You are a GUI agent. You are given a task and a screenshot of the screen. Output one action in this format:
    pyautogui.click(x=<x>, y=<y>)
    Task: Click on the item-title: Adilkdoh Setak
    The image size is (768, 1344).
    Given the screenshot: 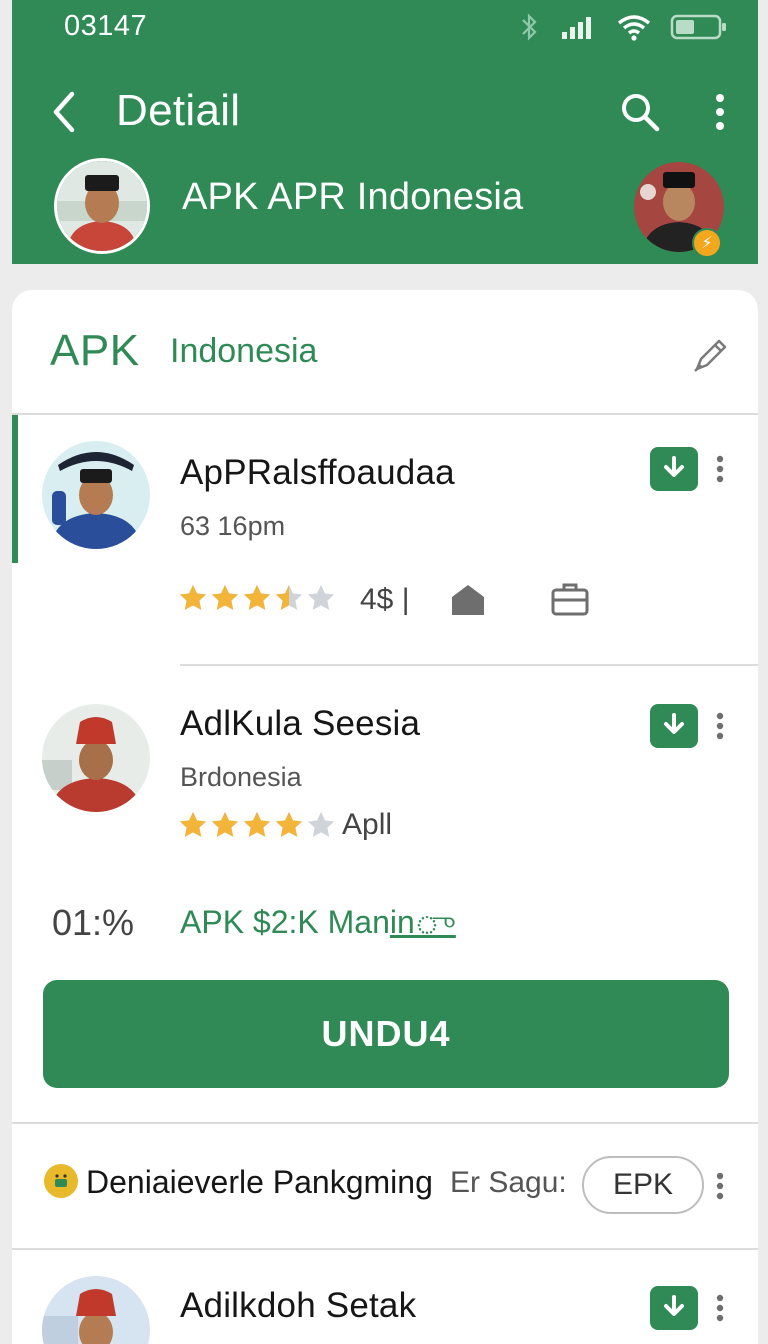 What is the action you would take?
    pyautogui.click(x=298, y=1305)
    